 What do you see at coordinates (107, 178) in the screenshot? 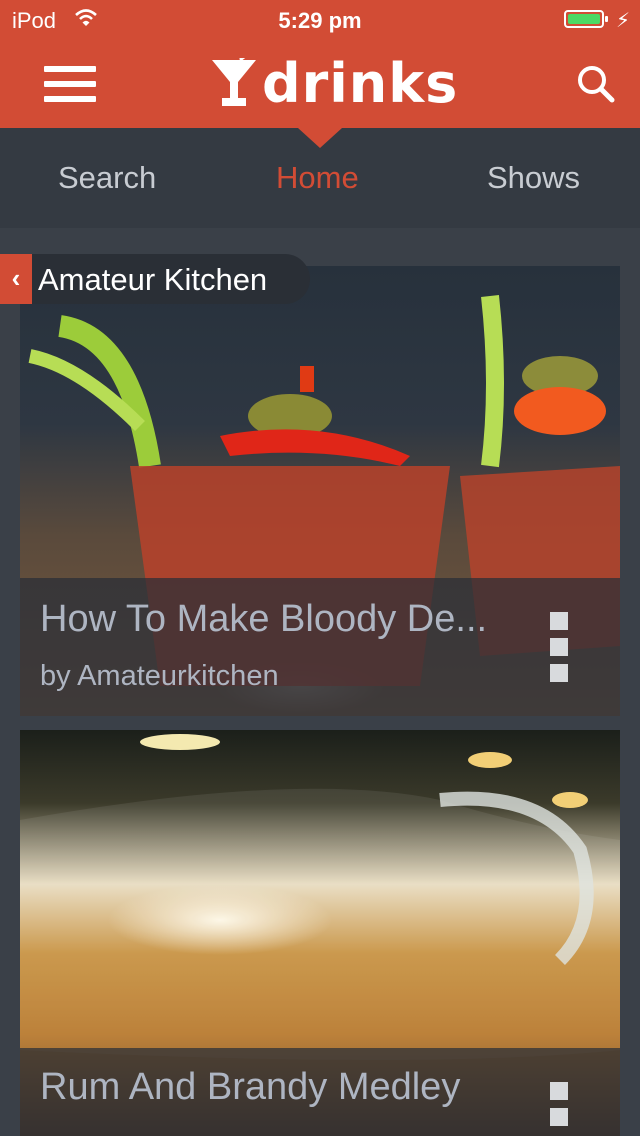
I see `tab-search: Search` at bounding box center [107, 178].